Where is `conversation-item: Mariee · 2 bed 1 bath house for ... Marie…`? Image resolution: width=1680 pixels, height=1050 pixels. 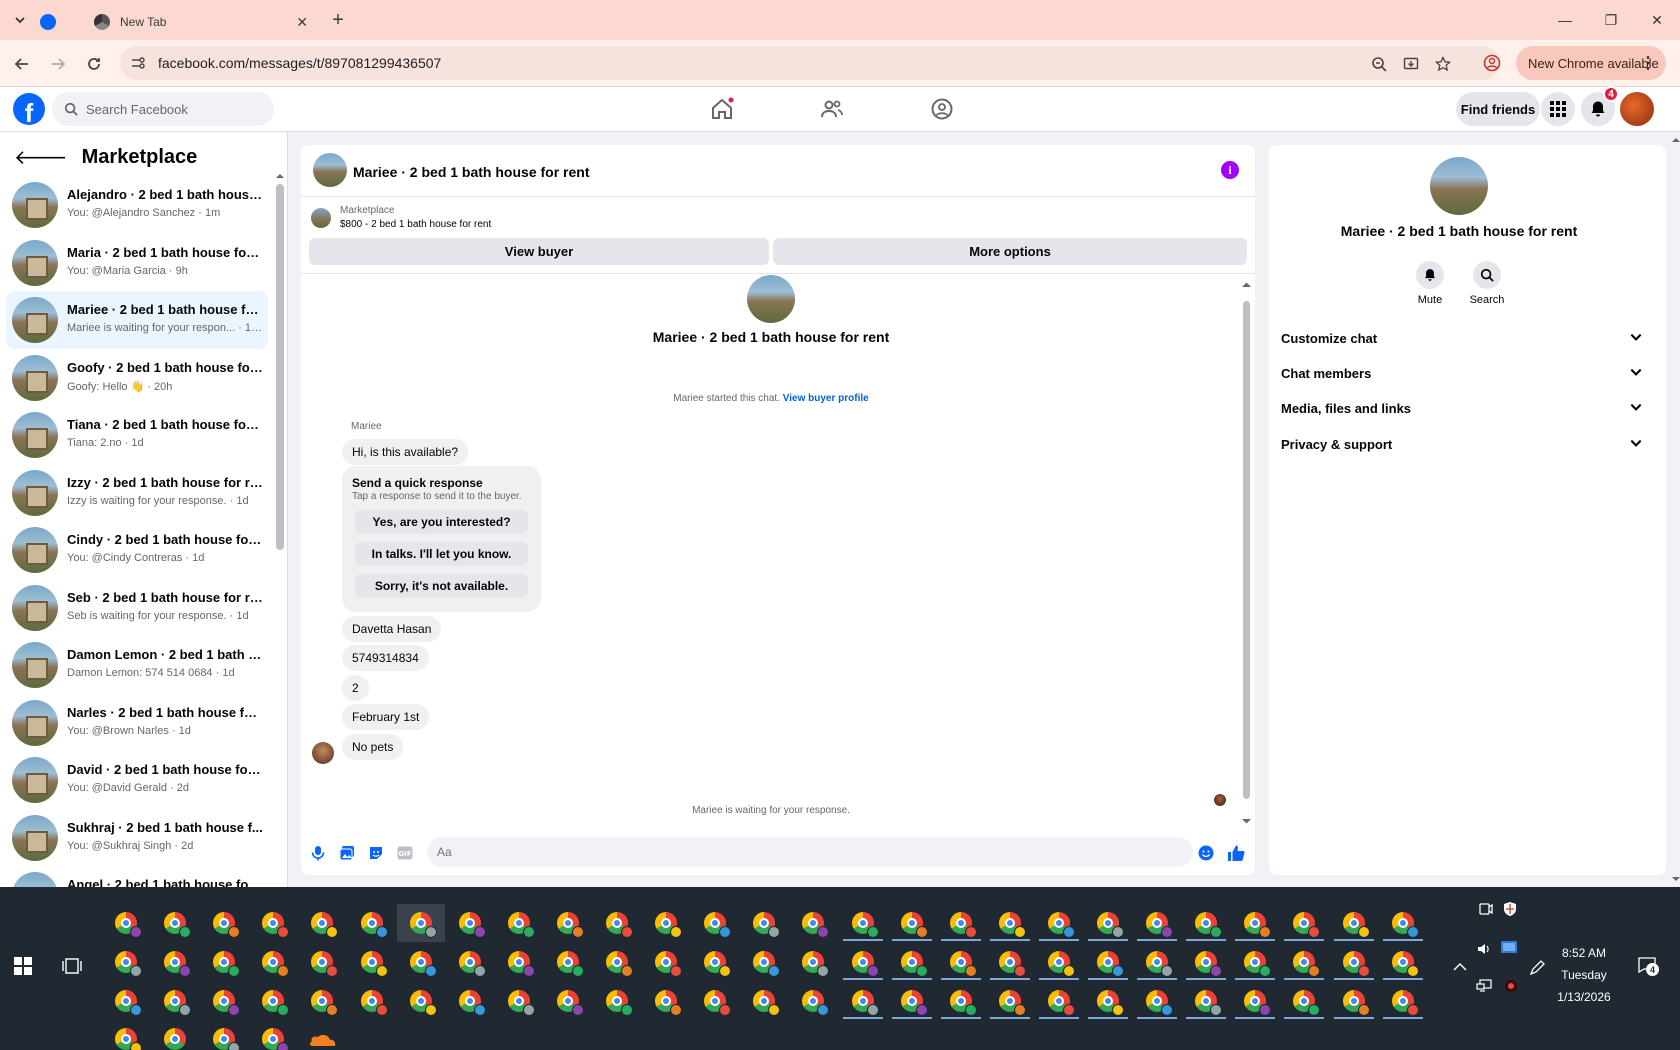
conversation-item: Mariee · 2 bed 1 bath house for ... Marie… is located at coordinates (137, 320).